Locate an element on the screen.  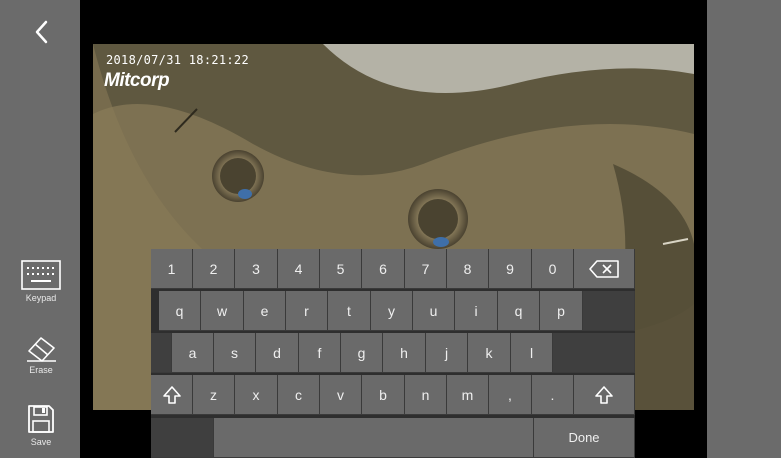
key-m: m is located at coordinates (468, 395).